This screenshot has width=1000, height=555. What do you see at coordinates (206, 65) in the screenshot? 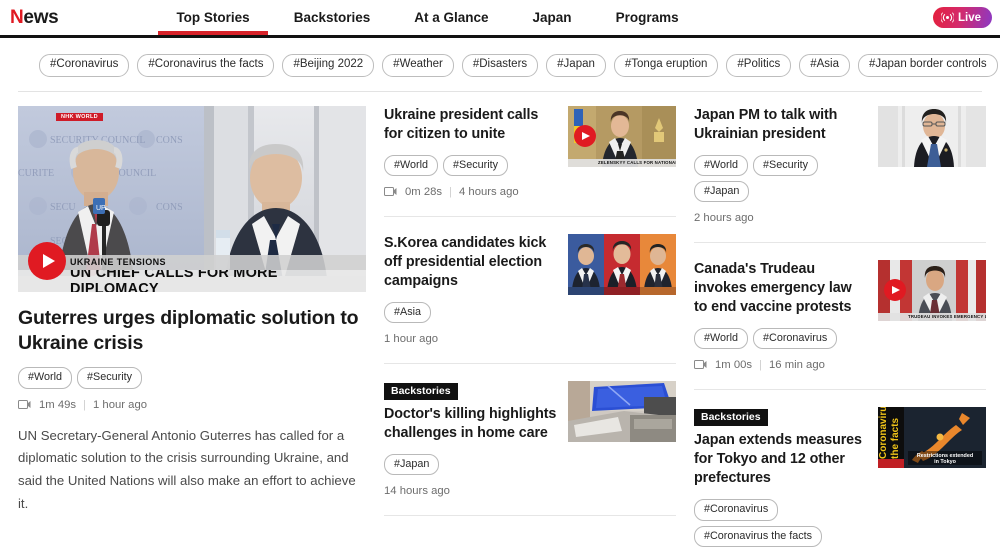
I see `topic-tag: #Coronavirus the facts` at bounding box center [206, 65].